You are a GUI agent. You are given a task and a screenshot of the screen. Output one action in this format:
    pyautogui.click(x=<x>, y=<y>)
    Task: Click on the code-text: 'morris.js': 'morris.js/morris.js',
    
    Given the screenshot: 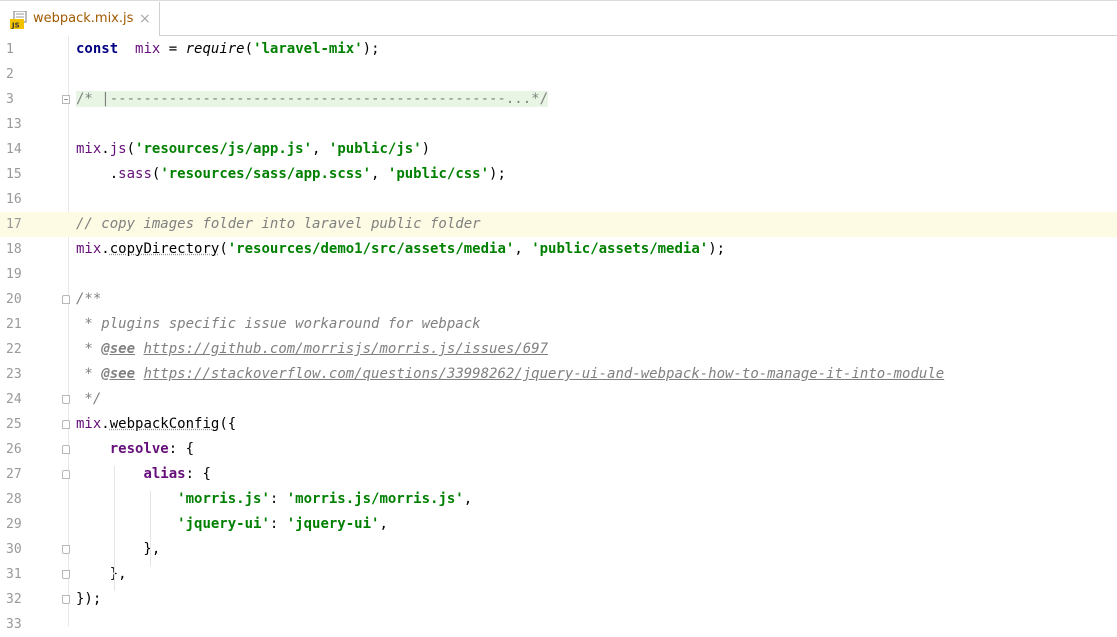 What is the action you would take?
    pyautogui.click(x=274, y=499)
    